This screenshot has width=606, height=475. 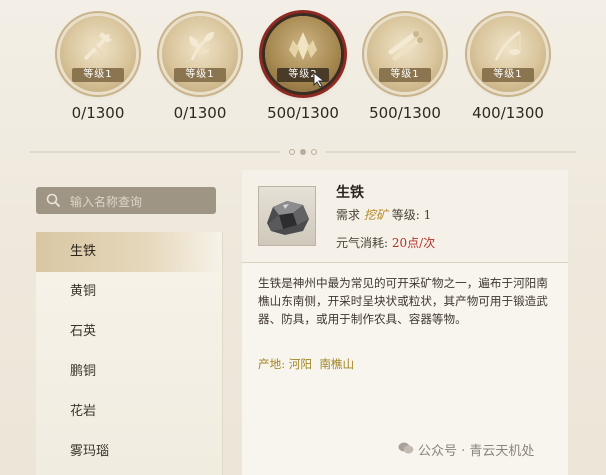 What do you see at coordinates (129, 332) in the screenshot?
I see `list-item: 石英` at bounding box center [129, 332].